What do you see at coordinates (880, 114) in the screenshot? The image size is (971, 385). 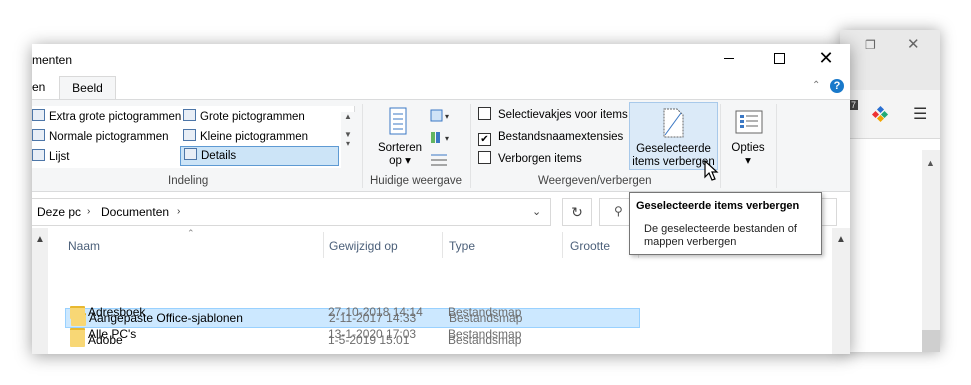 I see `extension-icon` at bounding box center [880, 114].